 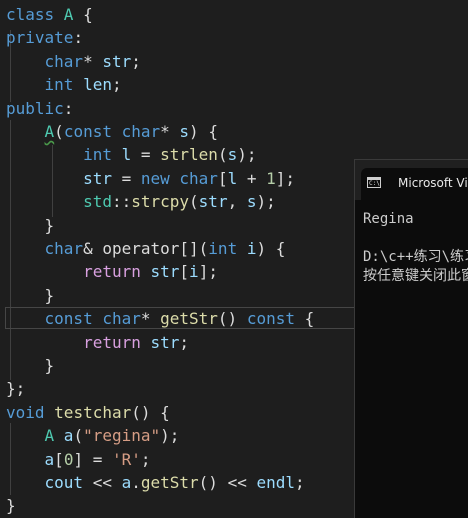 What do you see at coordinates (64, 482) in the screenshot?
I see `code-token: cout` at bounding box center [64, 482].